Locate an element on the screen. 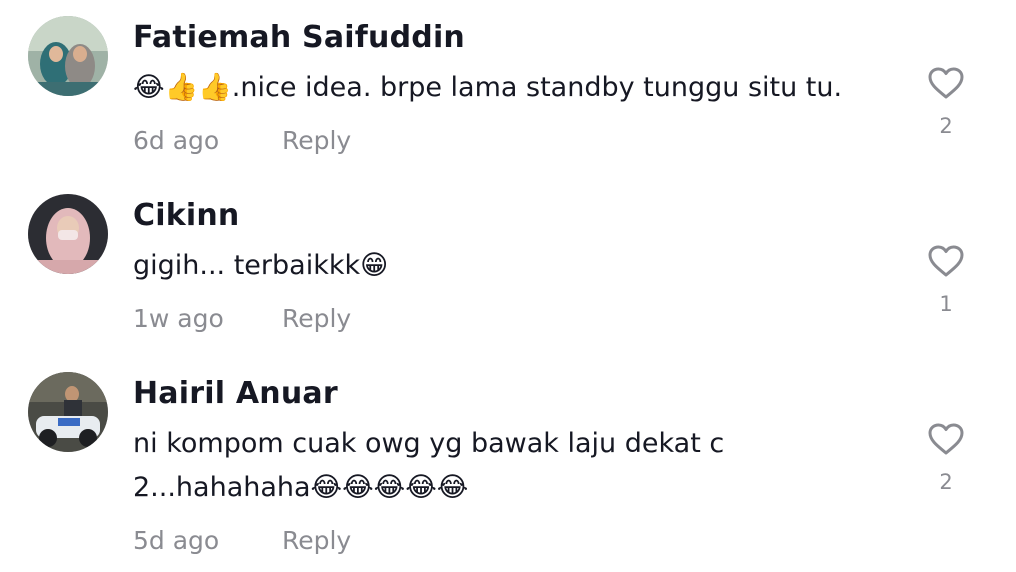 The image size is (1016, 572). comment-meta: 6d ago Reply is located at coordinates (242, 140).